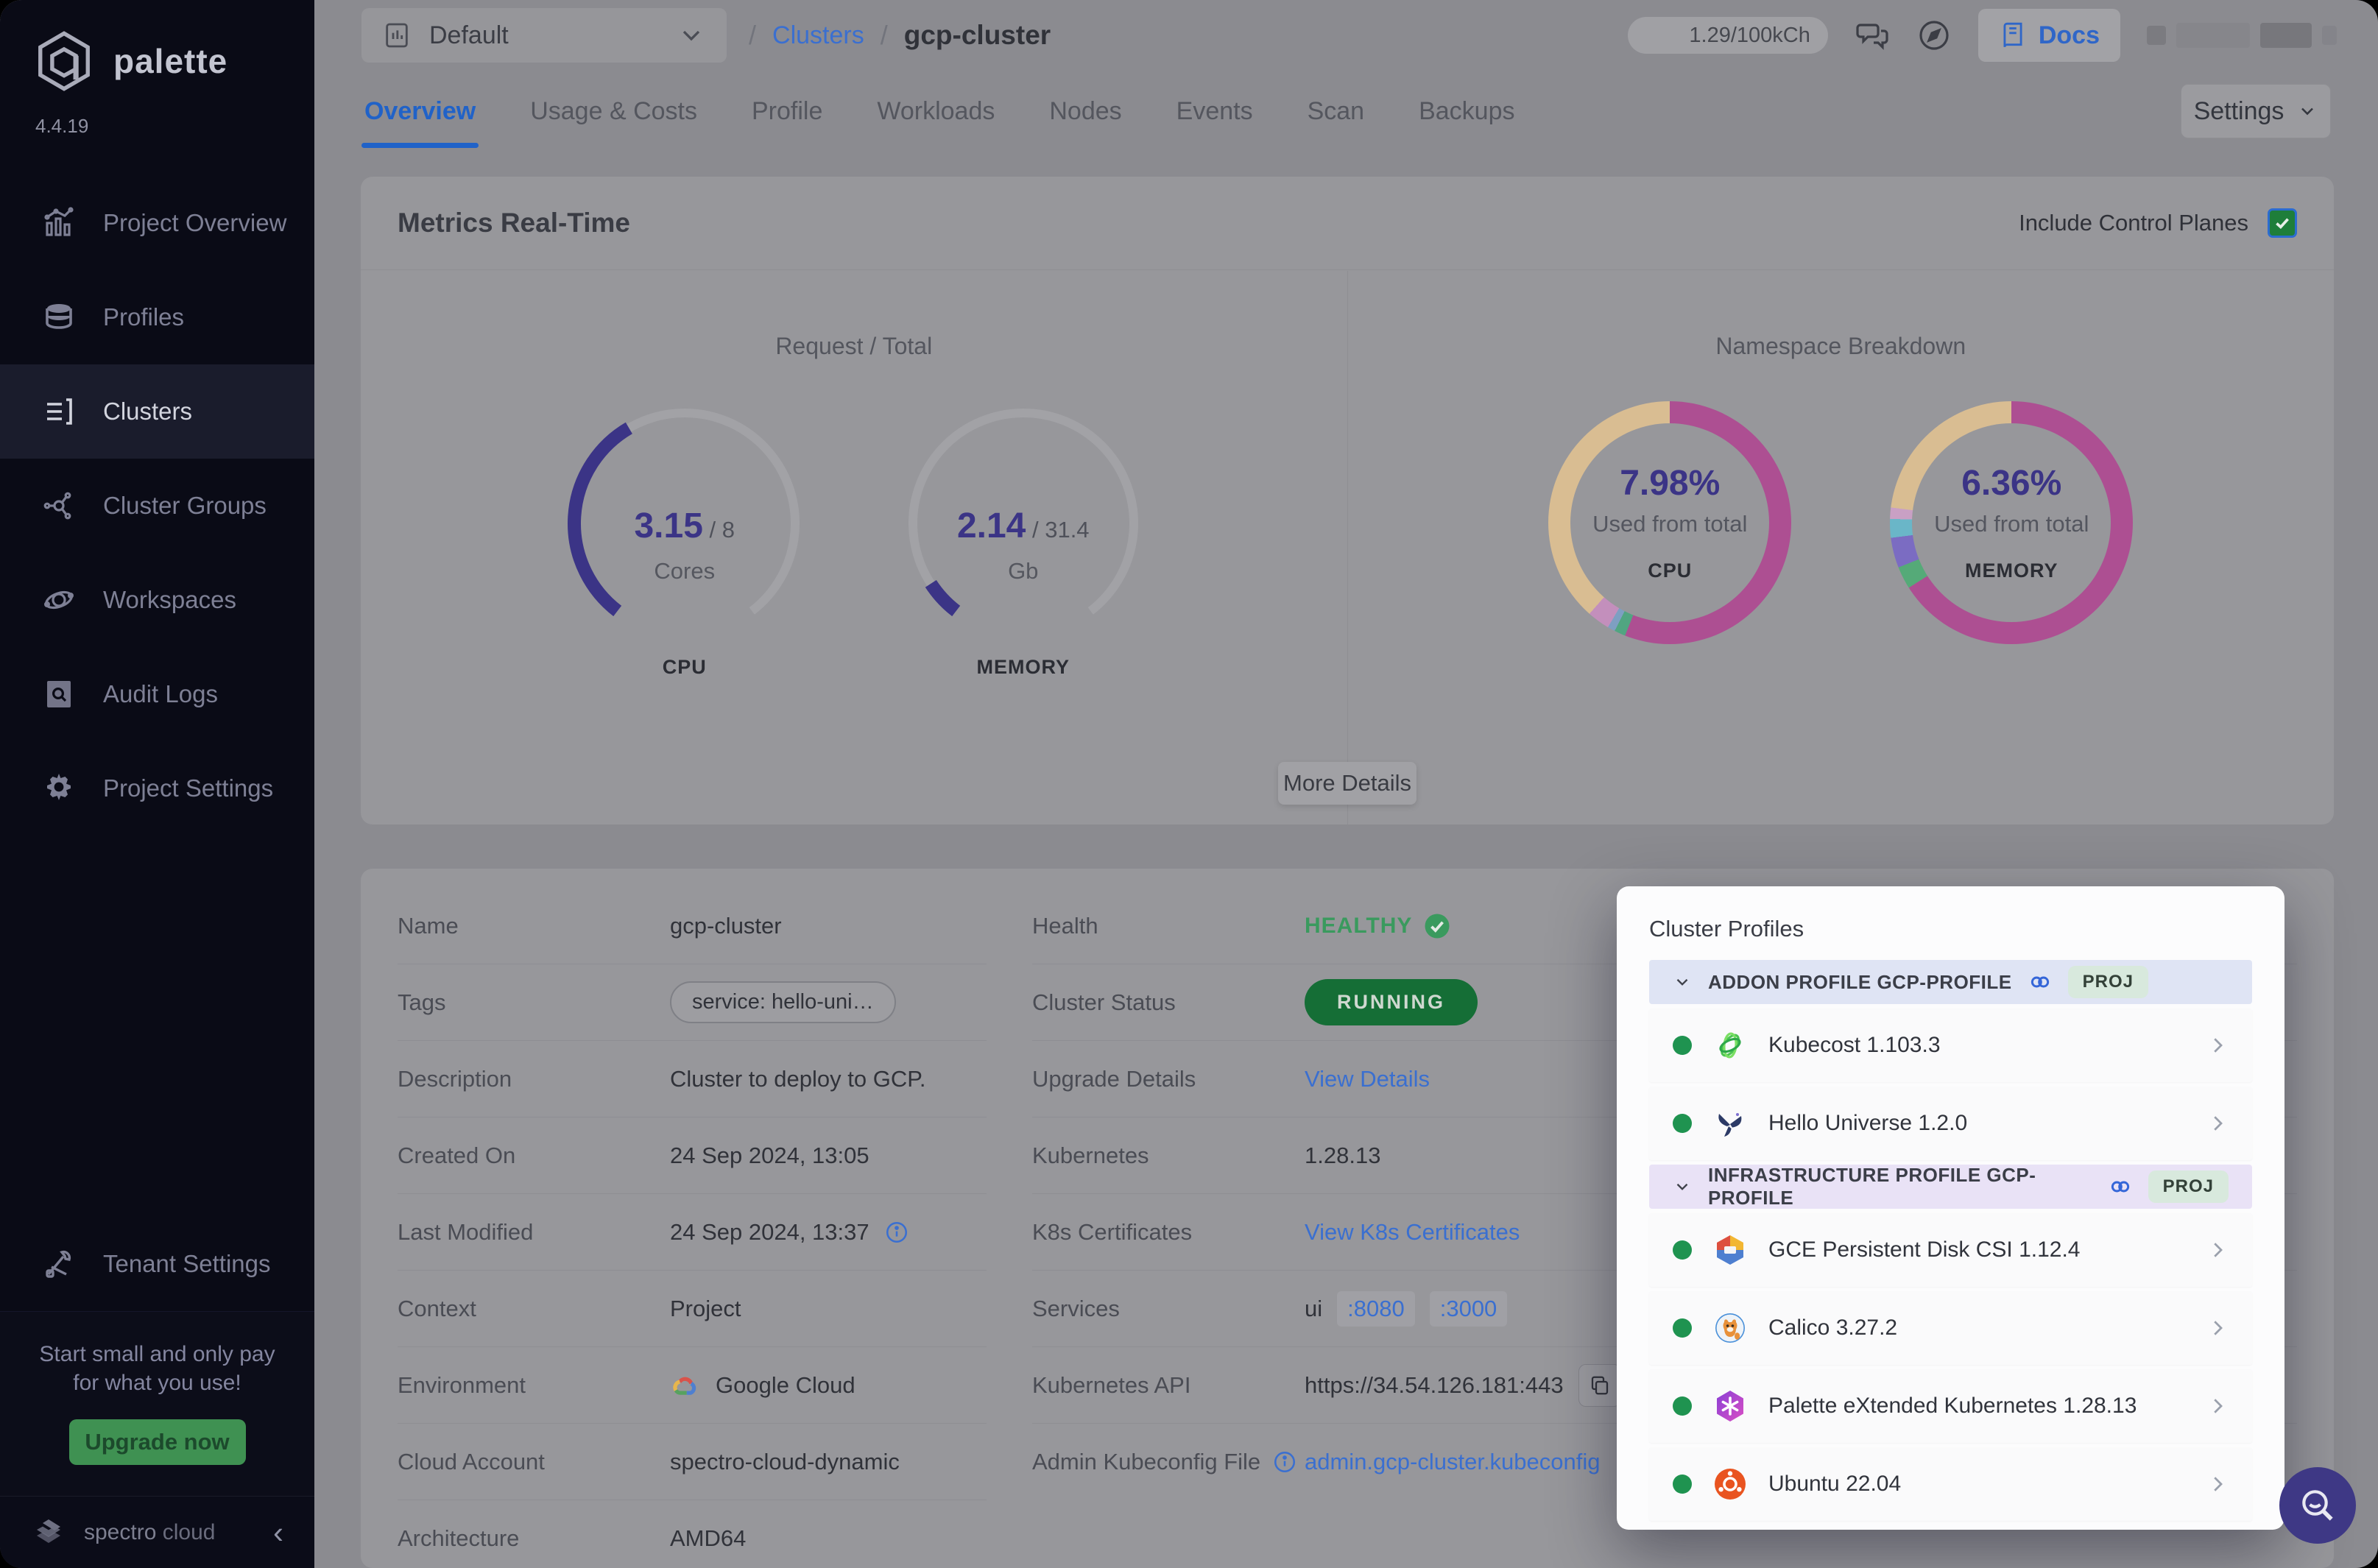  Describe the element at coordinates (170, 61) in the screenshot. I see `brand-name: palette` at that location.